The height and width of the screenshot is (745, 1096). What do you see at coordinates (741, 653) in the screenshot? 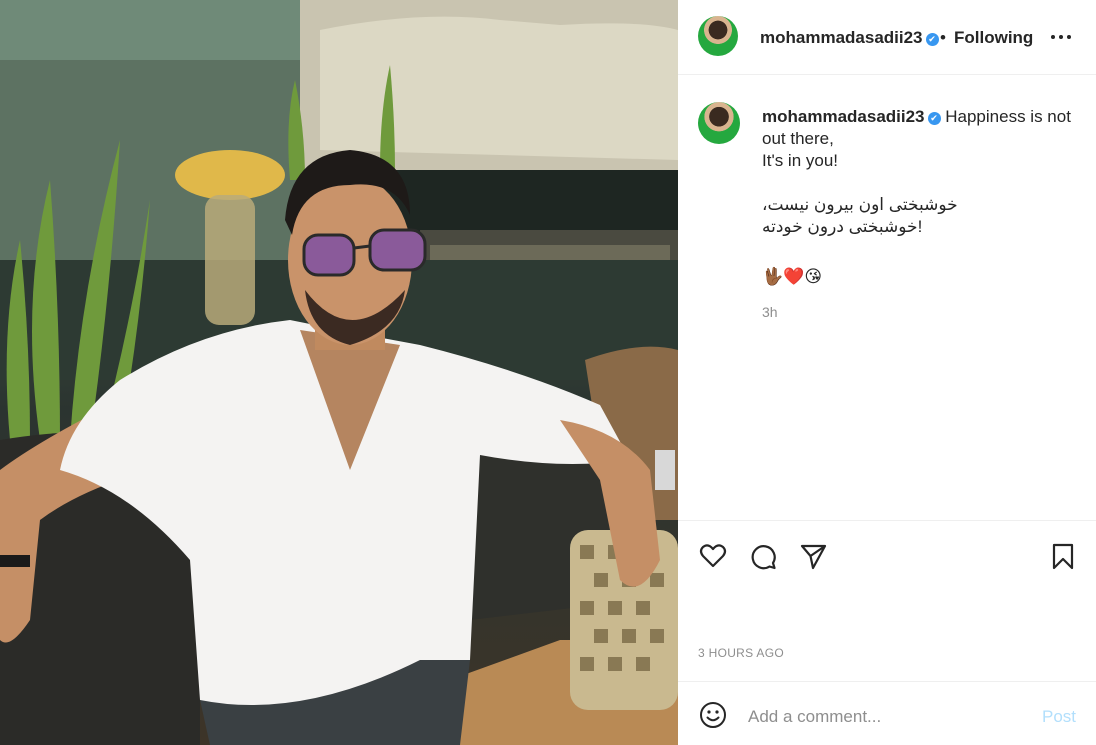
I see `post-timestamp: 3 HOURS AGO` at bounding box center [741, 653].